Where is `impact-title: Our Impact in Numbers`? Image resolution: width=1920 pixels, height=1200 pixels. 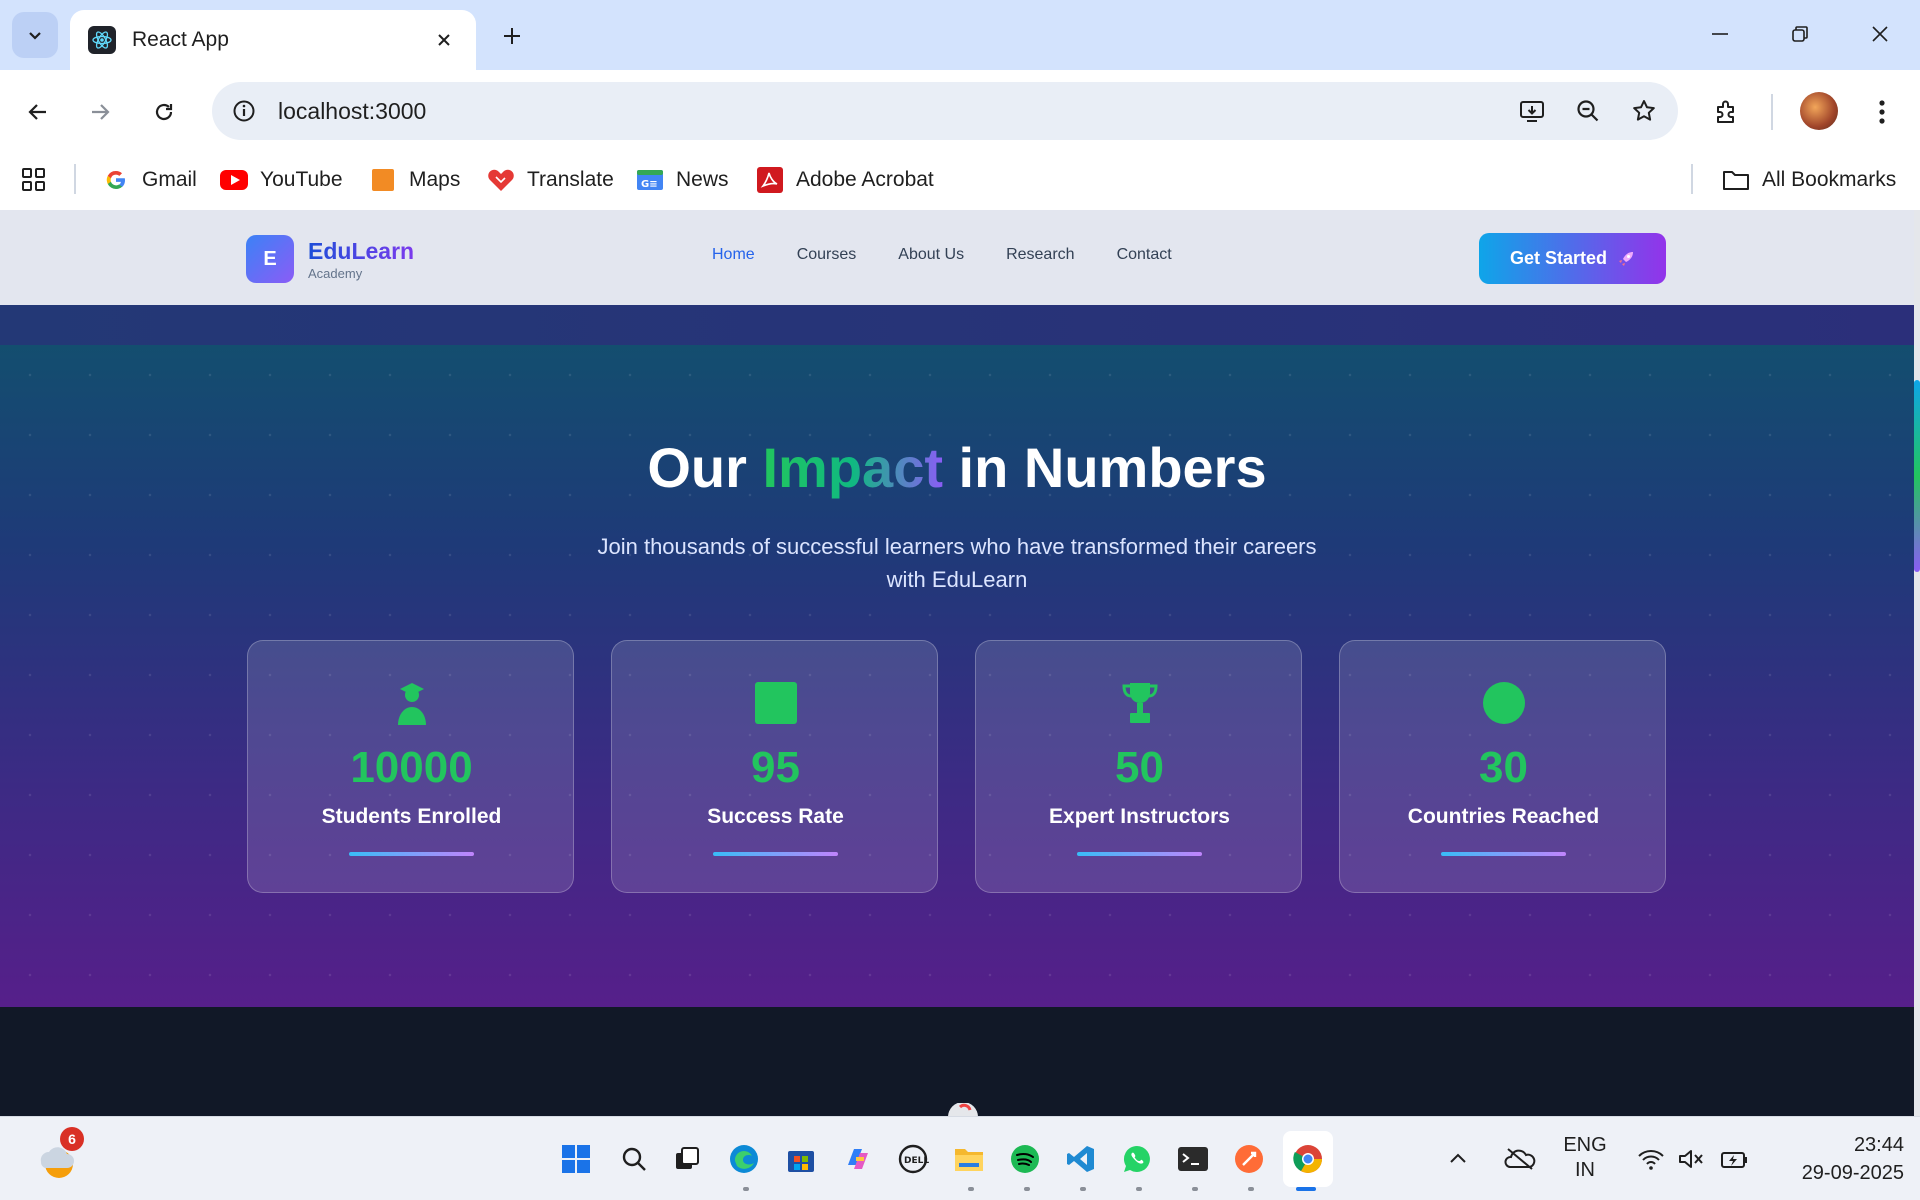 impact-title: Our Impact in Numbers is located at coordinates (957, 467).